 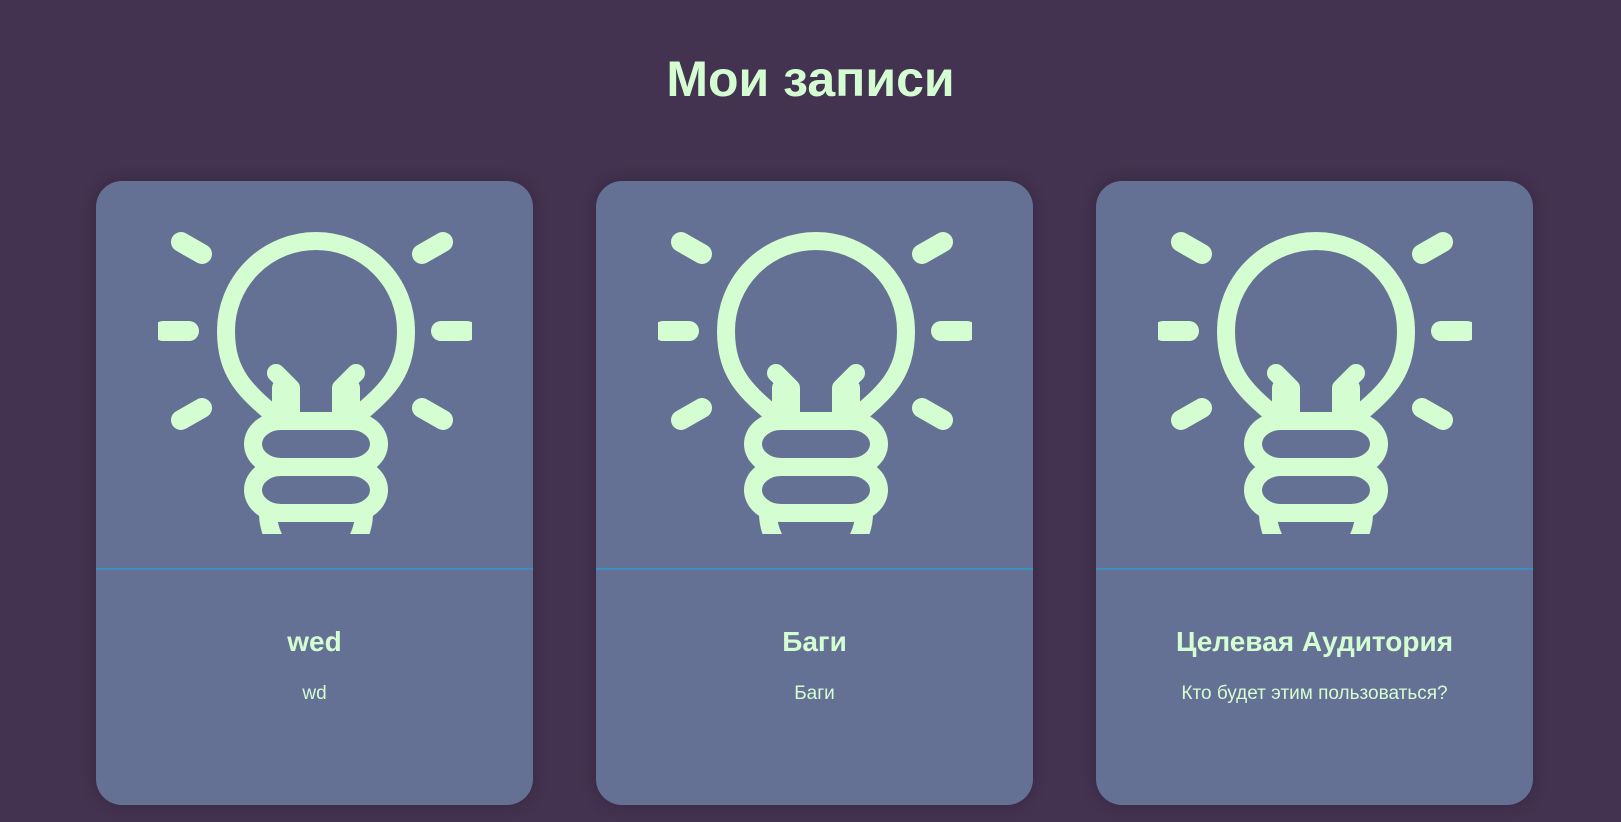 What do you see at coordinates (1314, 641) in the screenshot?
I see `card-title: Целевая Аудитория` at bounding box center [1314, 641].